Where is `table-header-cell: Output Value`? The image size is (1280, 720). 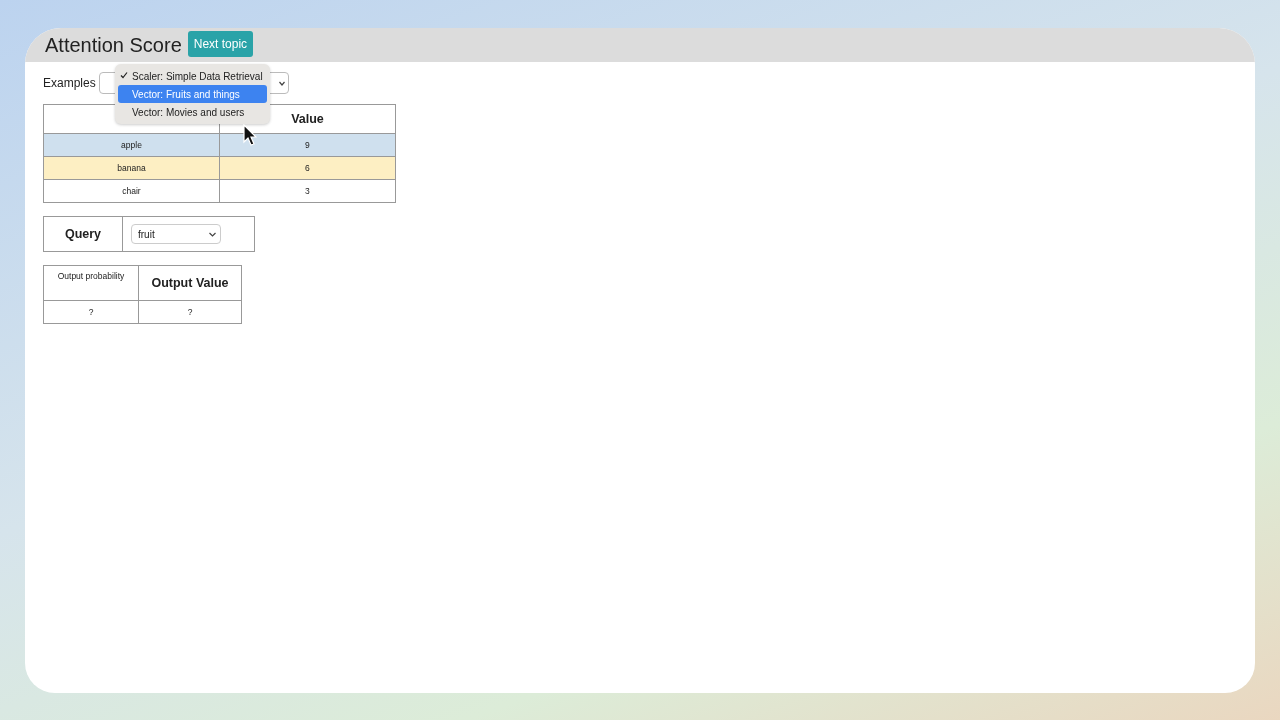
table-header-cell: Output Value is located at coordinates (190, 283).